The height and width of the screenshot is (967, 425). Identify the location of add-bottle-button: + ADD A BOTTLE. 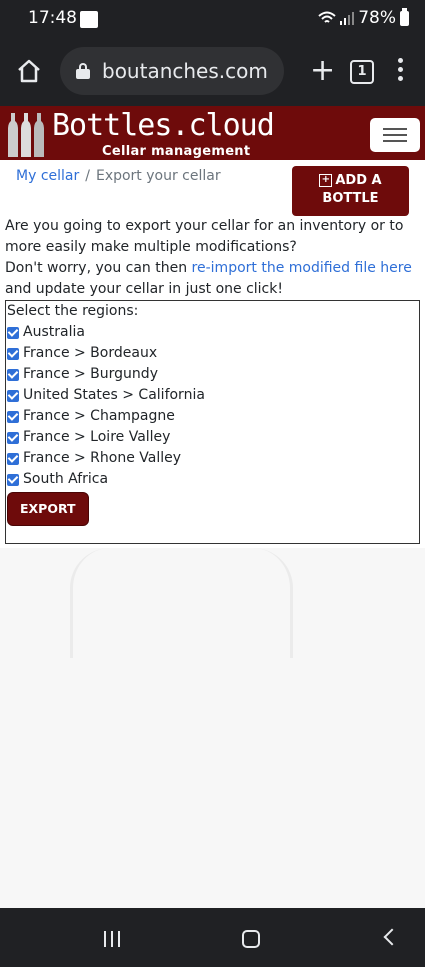
(350, 191).